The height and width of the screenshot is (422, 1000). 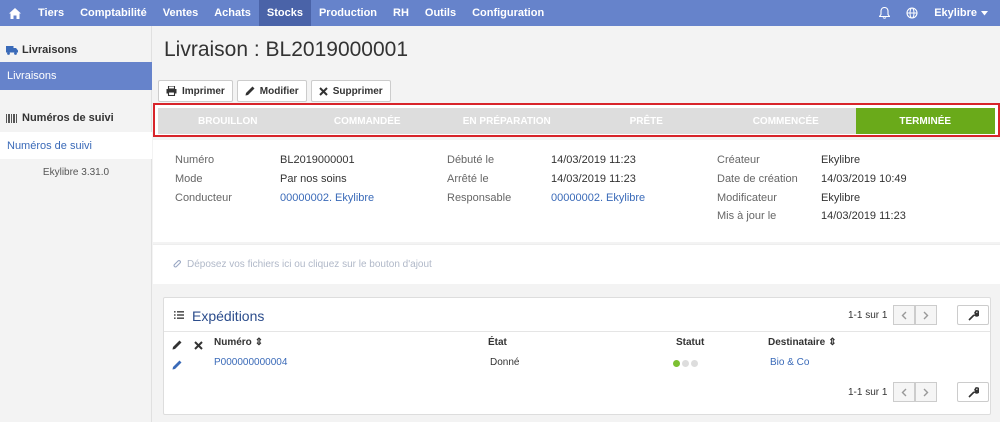 I want to click on nav-achats: Achats, so click(x=232, y=13).